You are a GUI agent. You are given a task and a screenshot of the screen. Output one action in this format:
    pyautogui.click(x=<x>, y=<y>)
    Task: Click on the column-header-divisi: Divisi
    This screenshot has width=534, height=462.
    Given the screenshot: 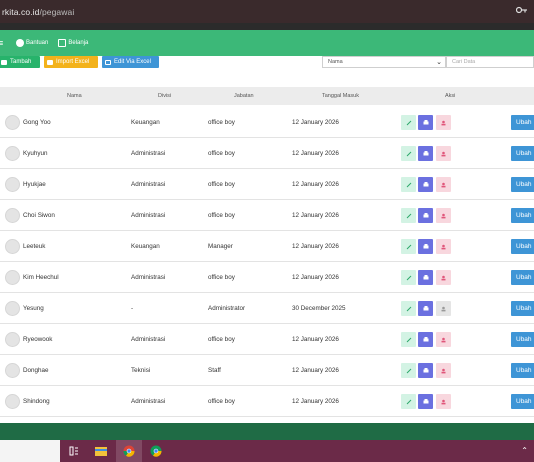 What is the action you would take?
    pyautogui.click(x=164, y=96)
    